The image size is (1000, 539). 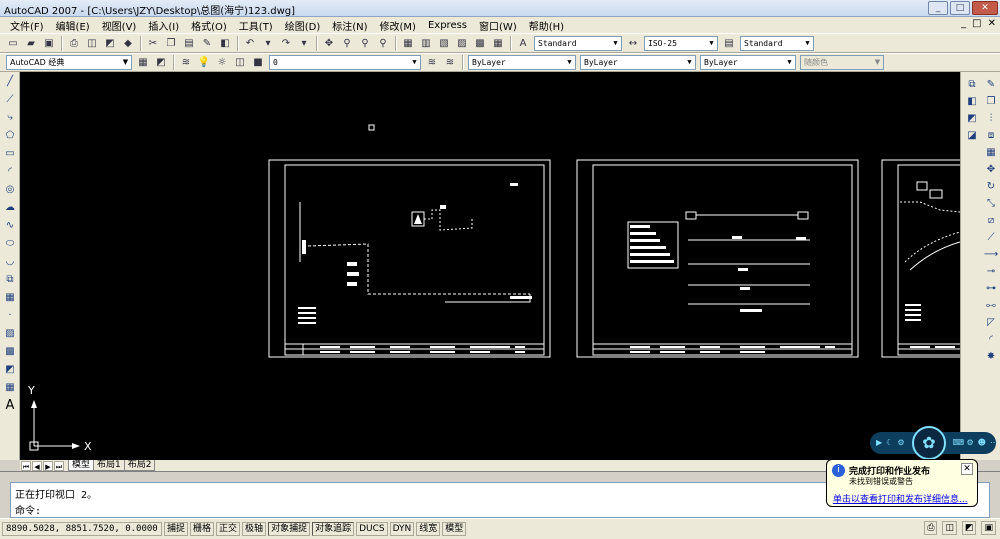 What do you see at coordinates (161, 63) in the screenshot?
I see `workspace-save-icon: ◩` at bounding box center [161, 63].